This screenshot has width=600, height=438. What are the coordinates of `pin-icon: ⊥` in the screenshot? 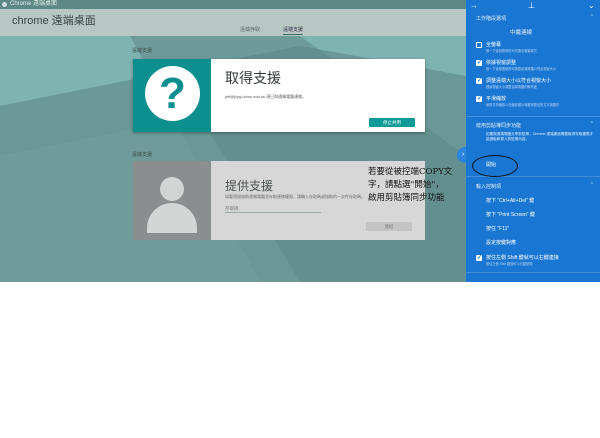 It's located at (531, 5).